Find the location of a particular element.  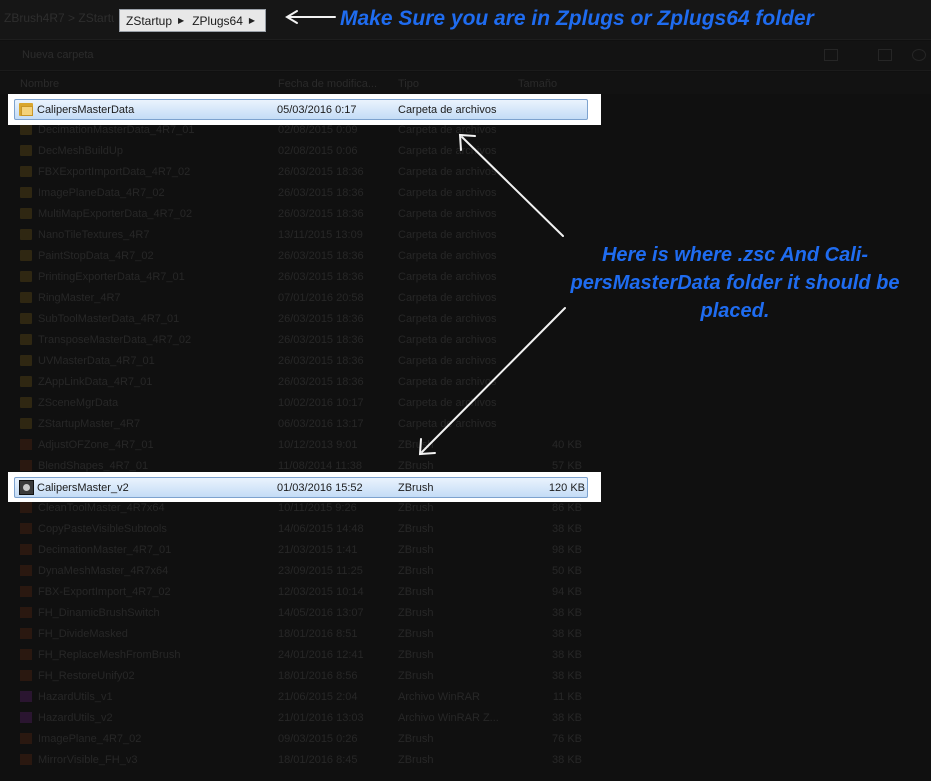

arrow-to-file is located at coordinates (493, 380).